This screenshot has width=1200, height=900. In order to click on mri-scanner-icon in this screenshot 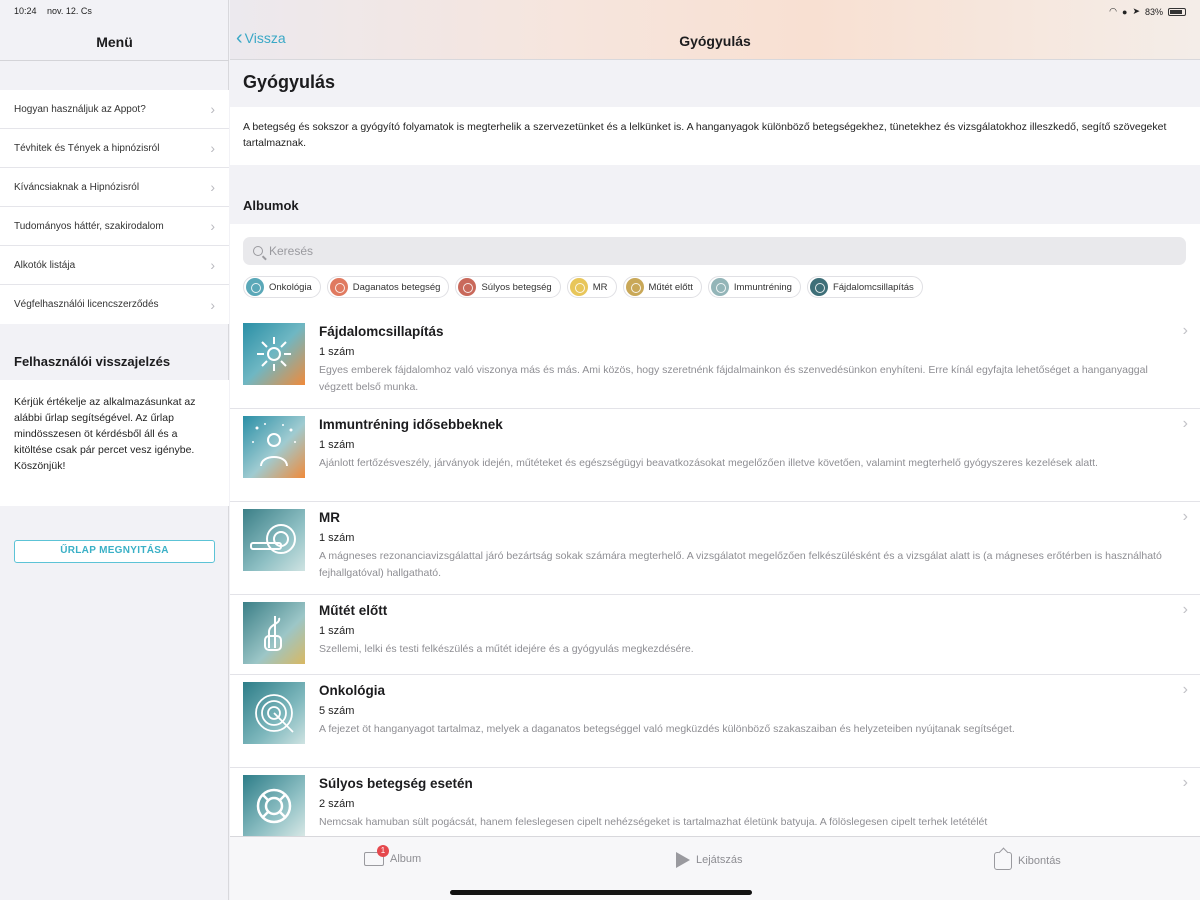, I will do `click(274, 540)`.